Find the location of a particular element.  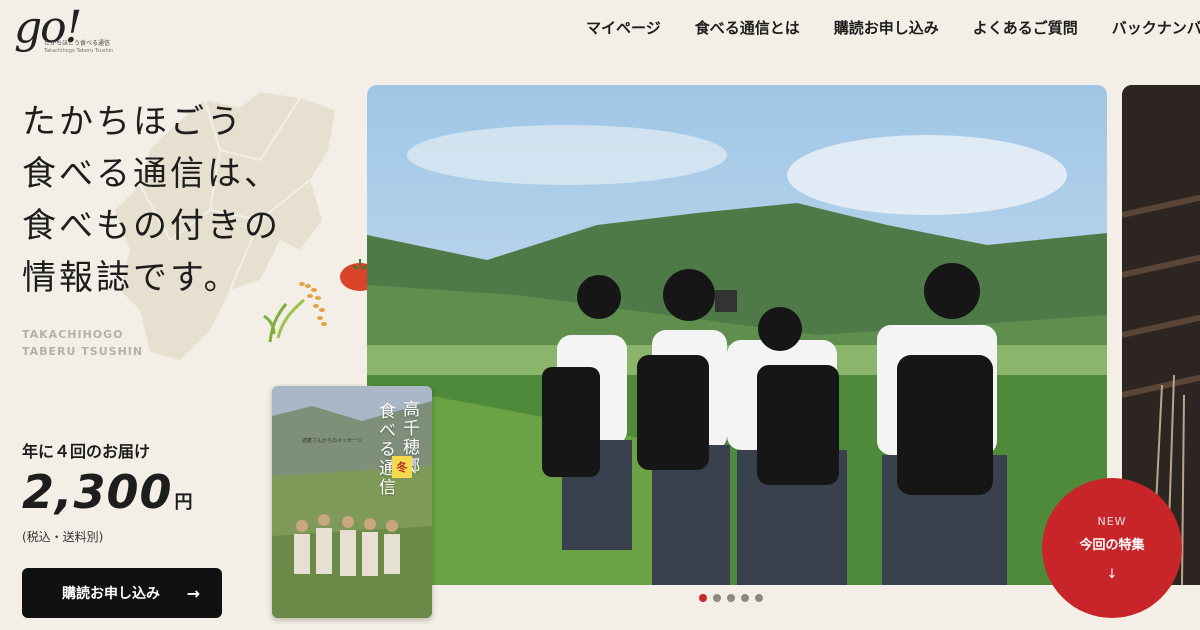

subtitle-en-line-1: TAKACHIHOGO is located at coordinates (73, 334).